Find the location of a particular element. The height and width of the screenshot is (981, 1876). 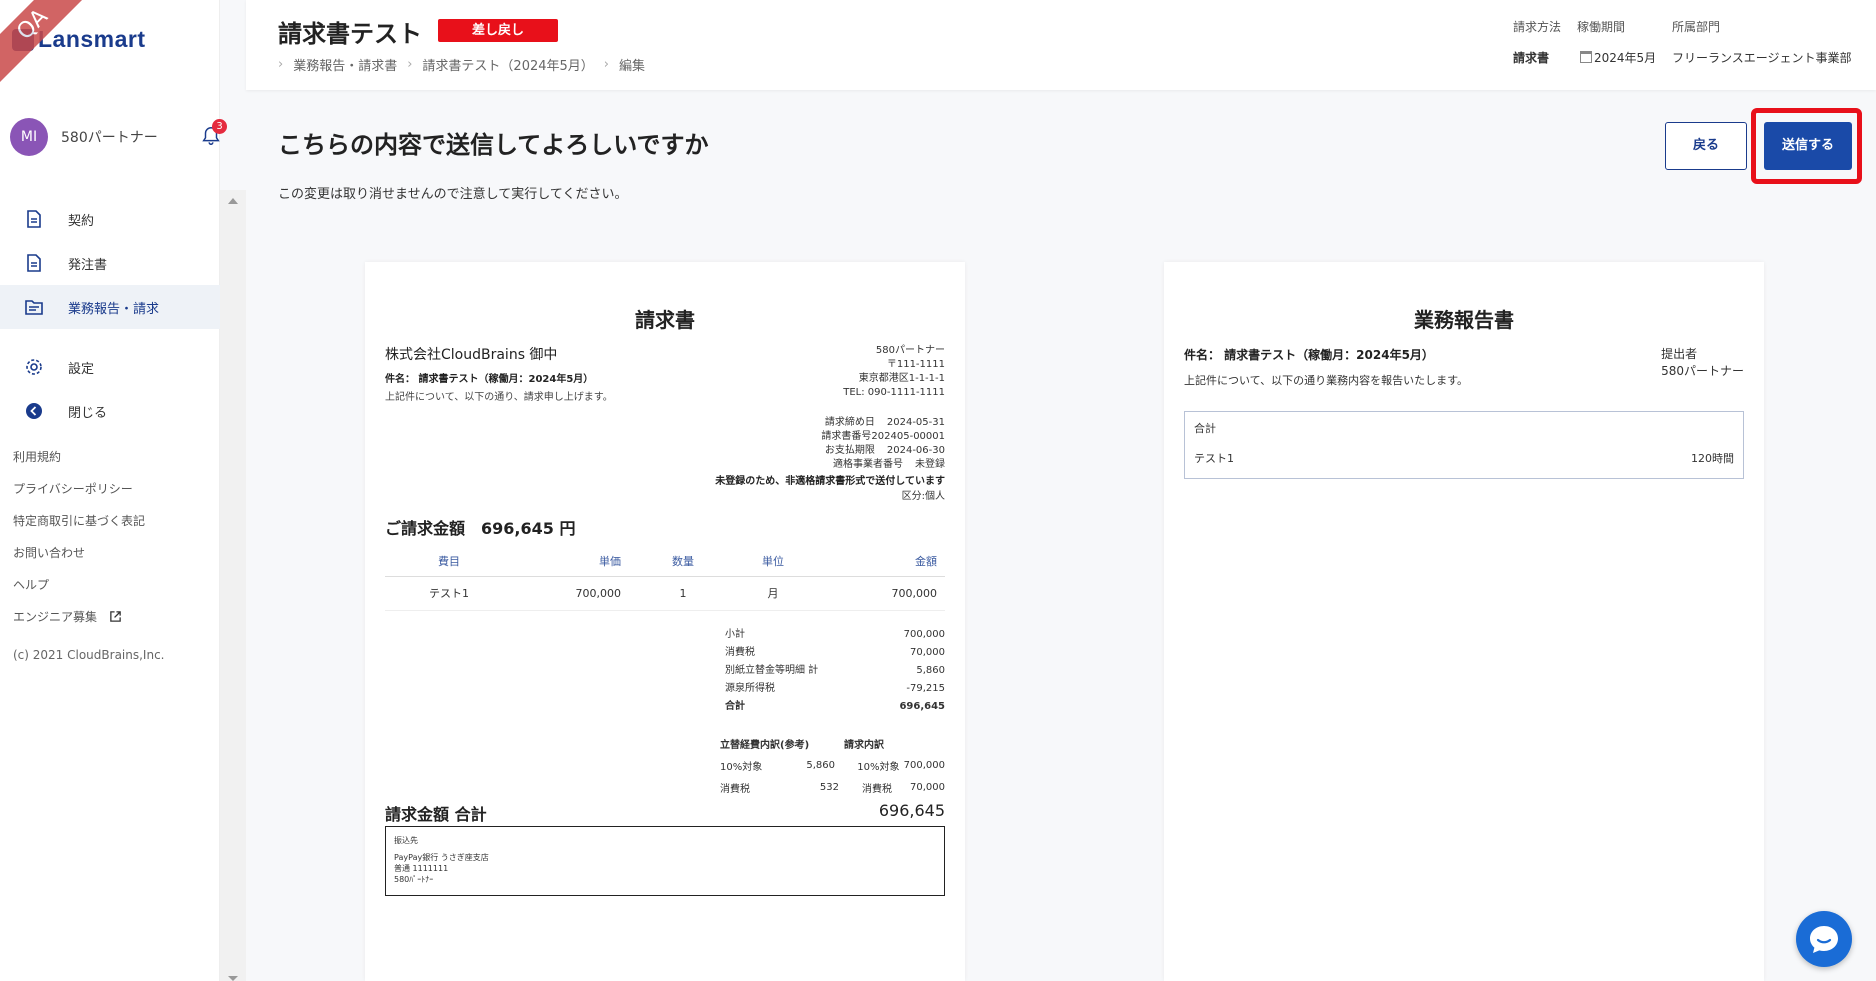

chat-bubble-icon is located at coordinates (1824, 939).